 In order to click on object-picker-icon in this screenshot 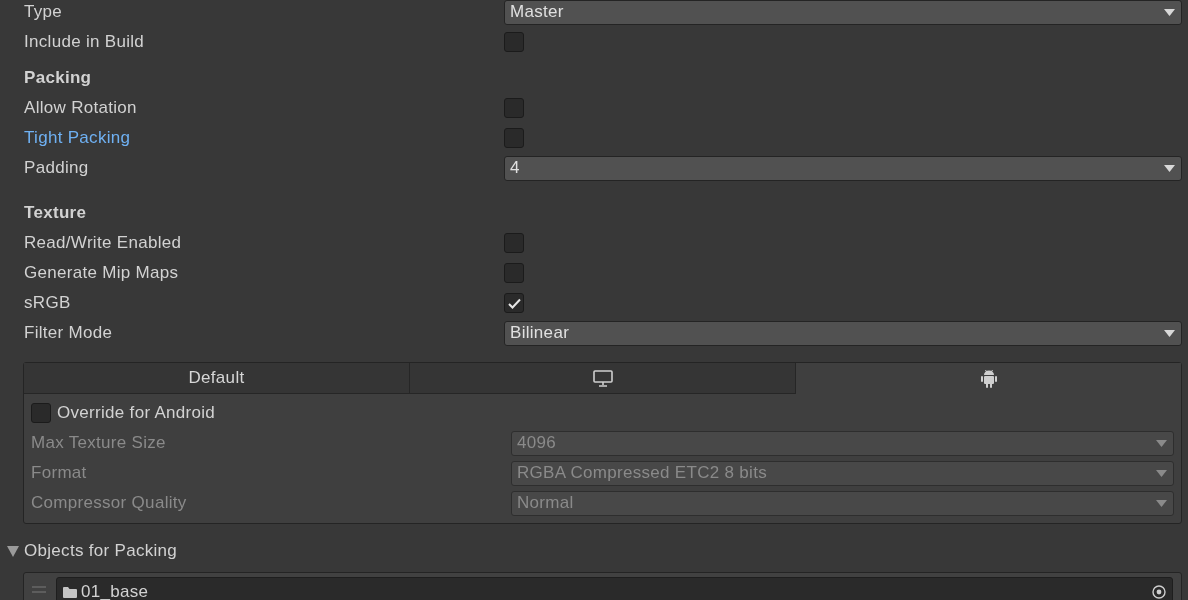, I will do `click(1159, 592)`.